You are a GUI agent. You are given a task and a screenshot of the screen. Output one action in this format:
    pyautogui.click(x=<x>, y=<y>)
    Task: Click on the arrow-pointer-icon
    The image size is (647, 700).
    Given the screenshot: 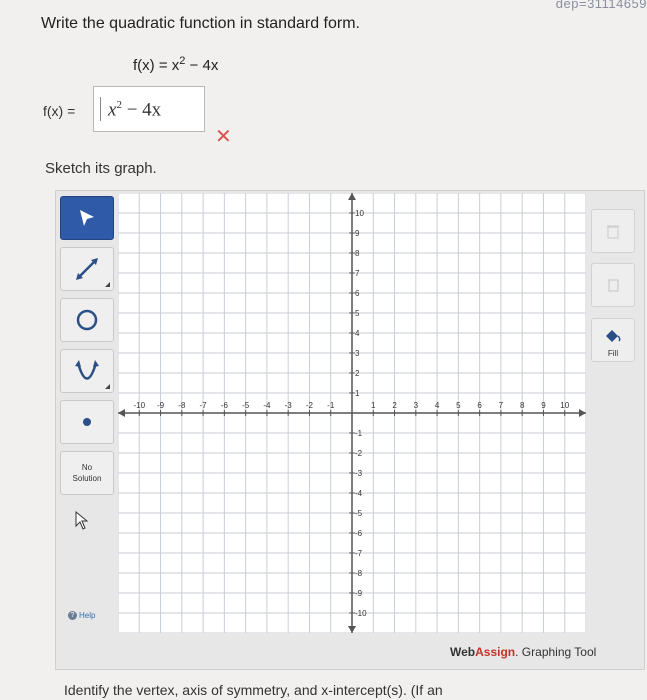 What is the action you would take?
    pyautogui.click(x=87, y=218)
    